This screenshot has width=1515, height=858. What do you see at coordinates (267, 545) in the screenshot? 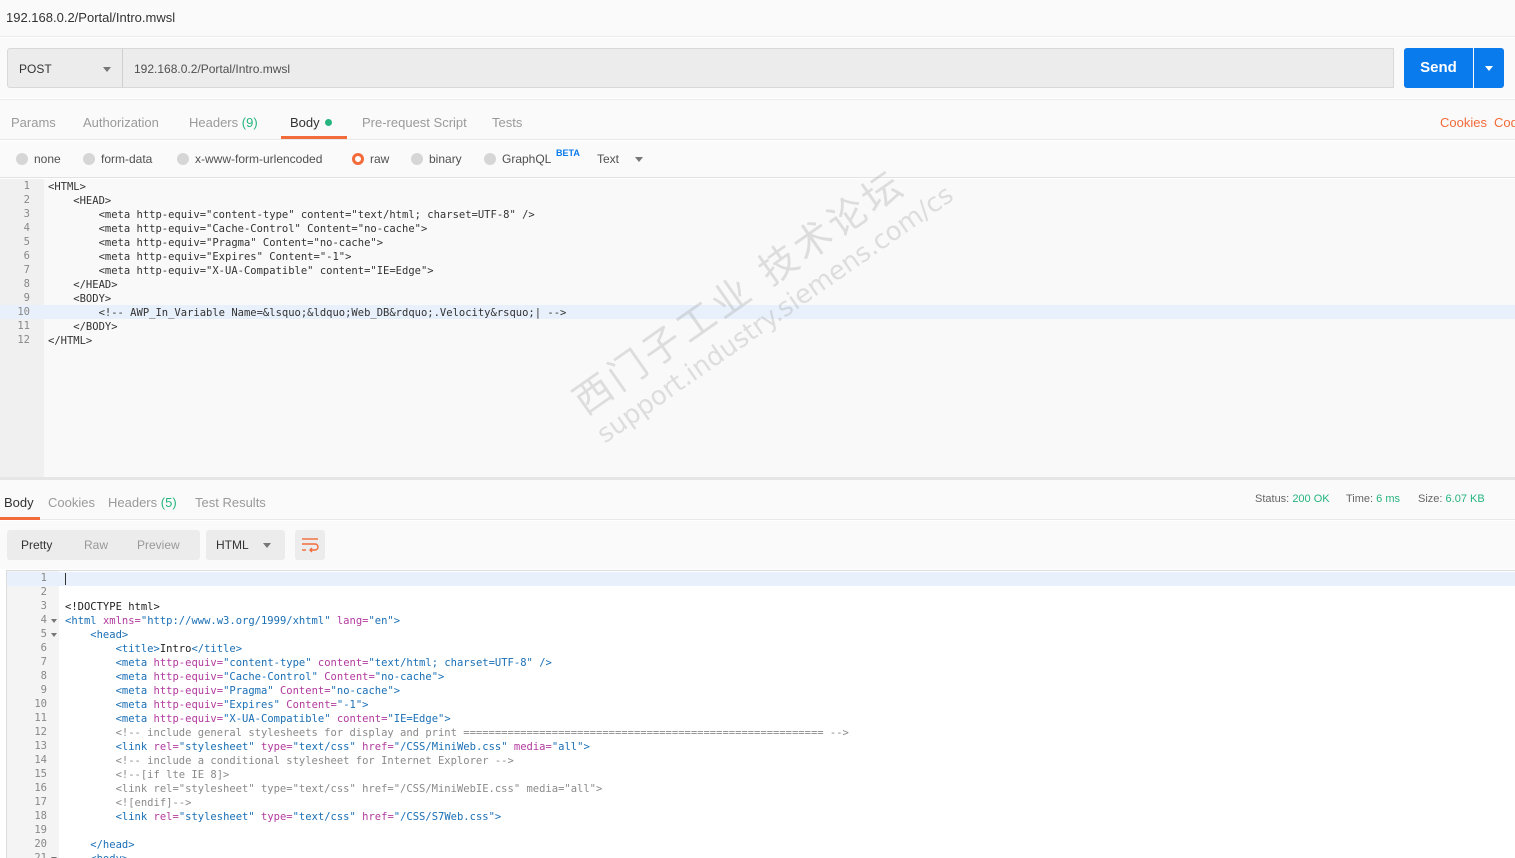
I see `chevron-down-icon` at bounding box center [267, 545].